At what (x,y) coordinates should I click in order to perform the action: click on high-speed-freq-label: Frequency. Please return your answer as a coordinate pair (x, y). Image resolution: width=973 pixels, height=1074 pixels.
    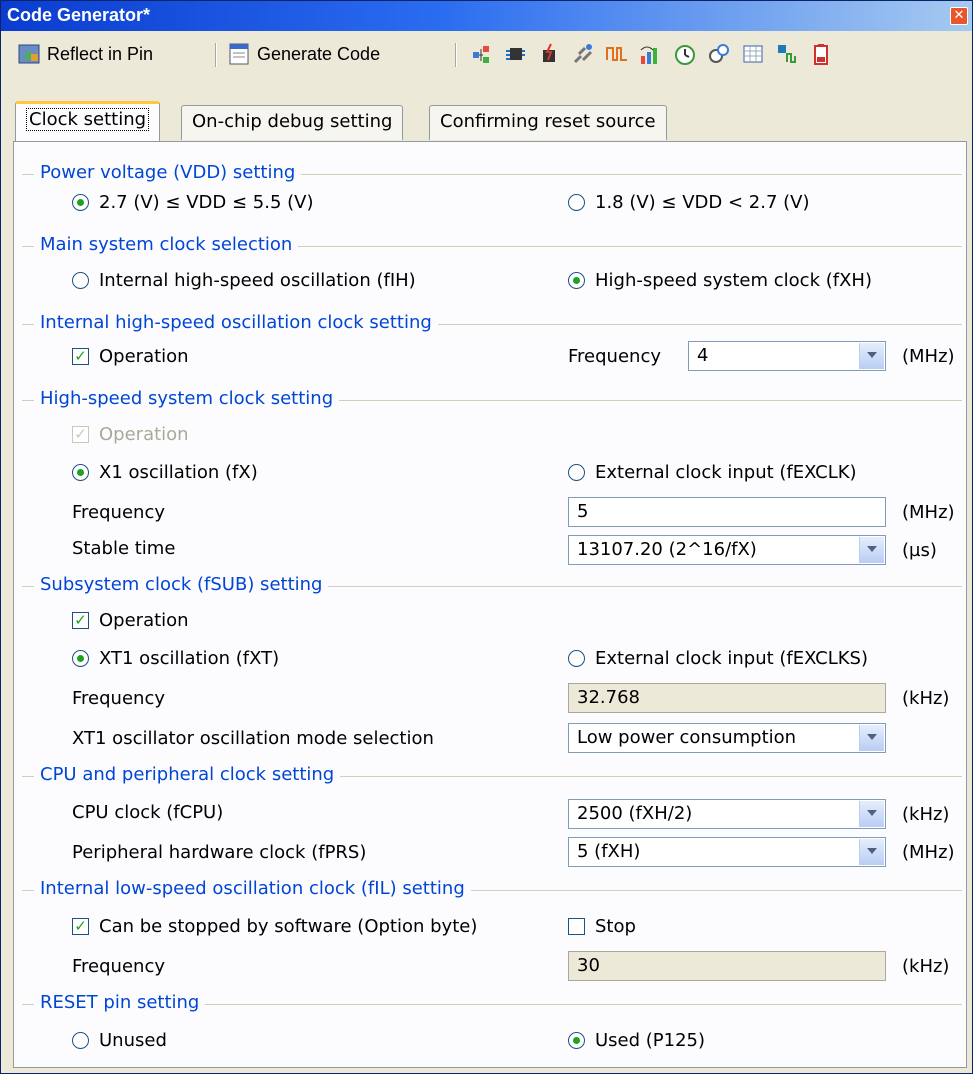
    Looking at the image, I should click on (118, 512).